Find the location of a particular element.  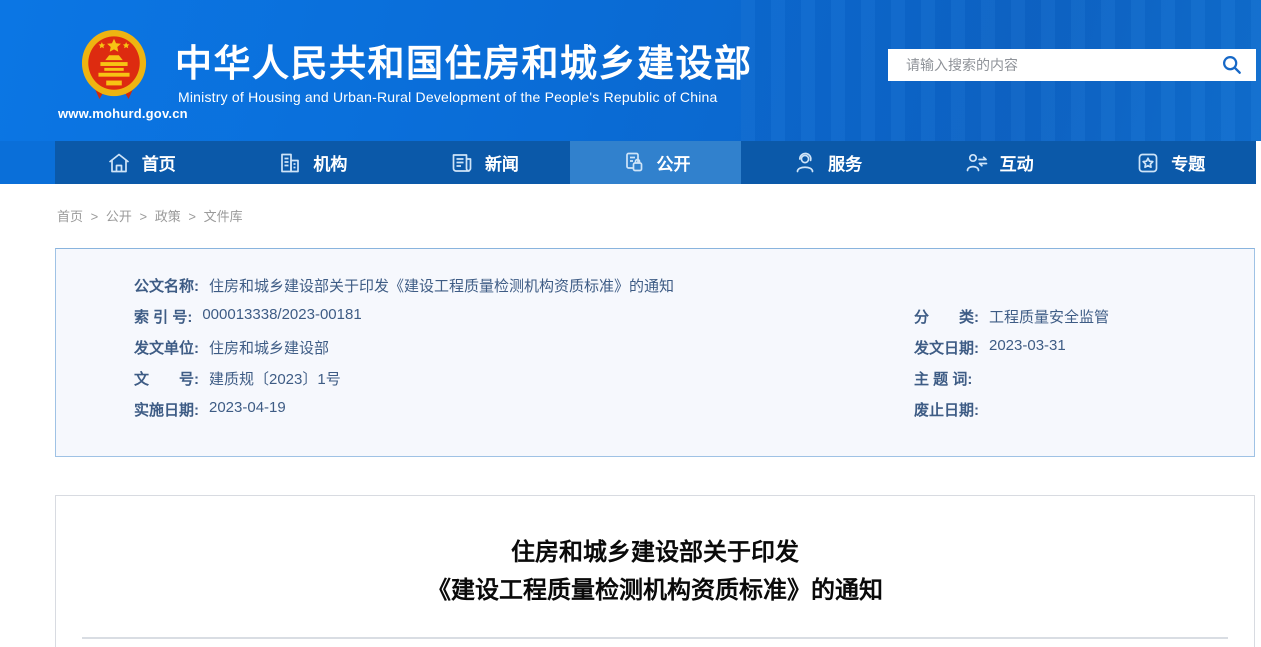

meta-label-effective-date: 实施日期: is located at coordinates (166, 410).